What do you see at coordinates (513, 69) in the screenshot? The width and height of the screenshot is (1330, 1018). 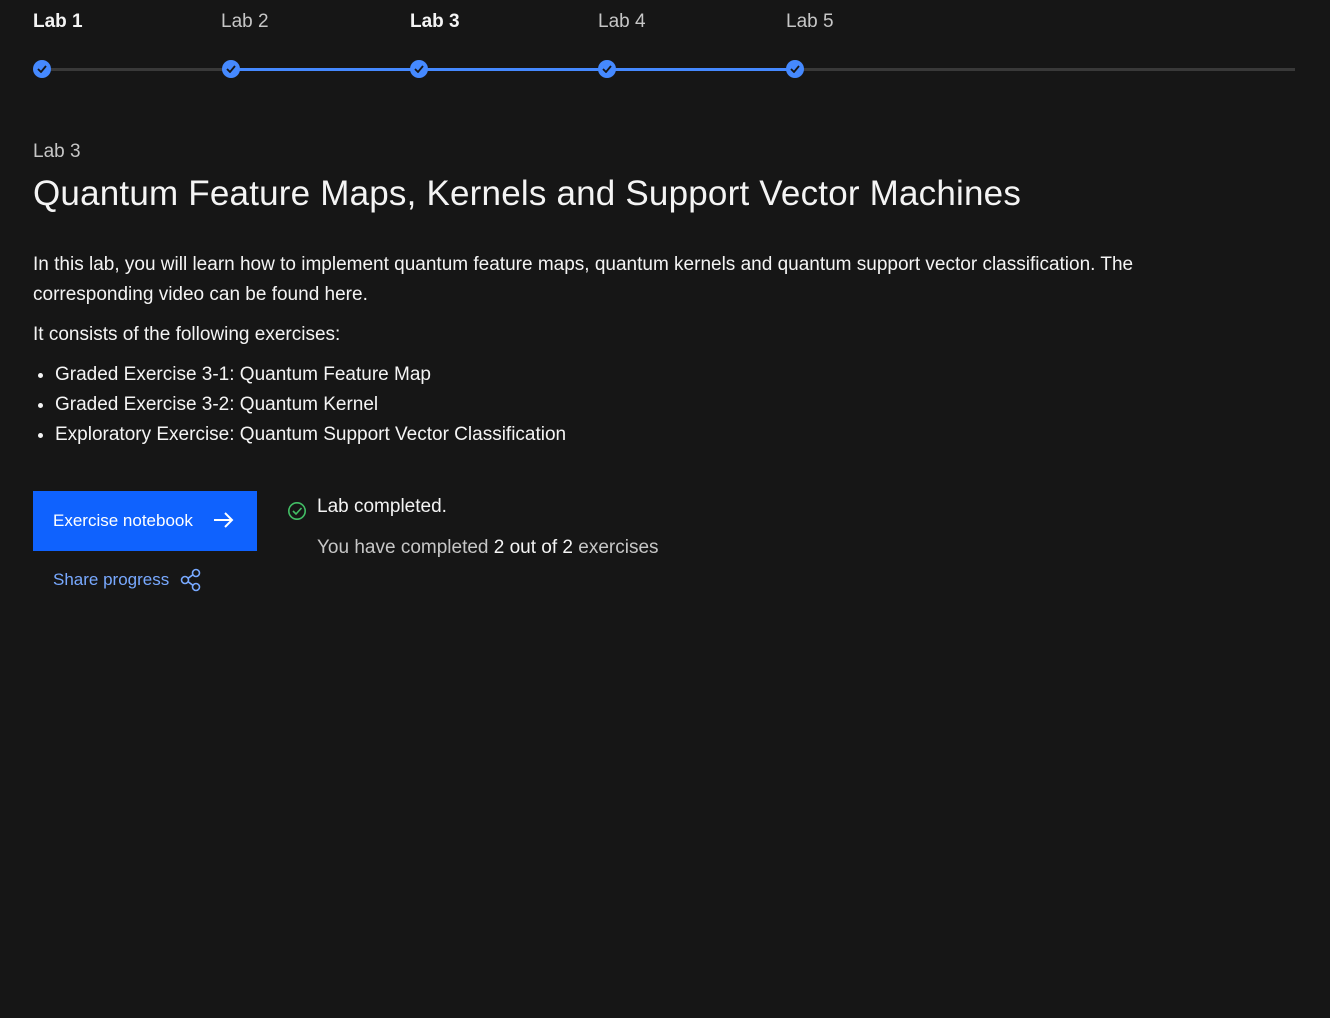 I see `progress-track-completed` at bounding box center [513, 69].